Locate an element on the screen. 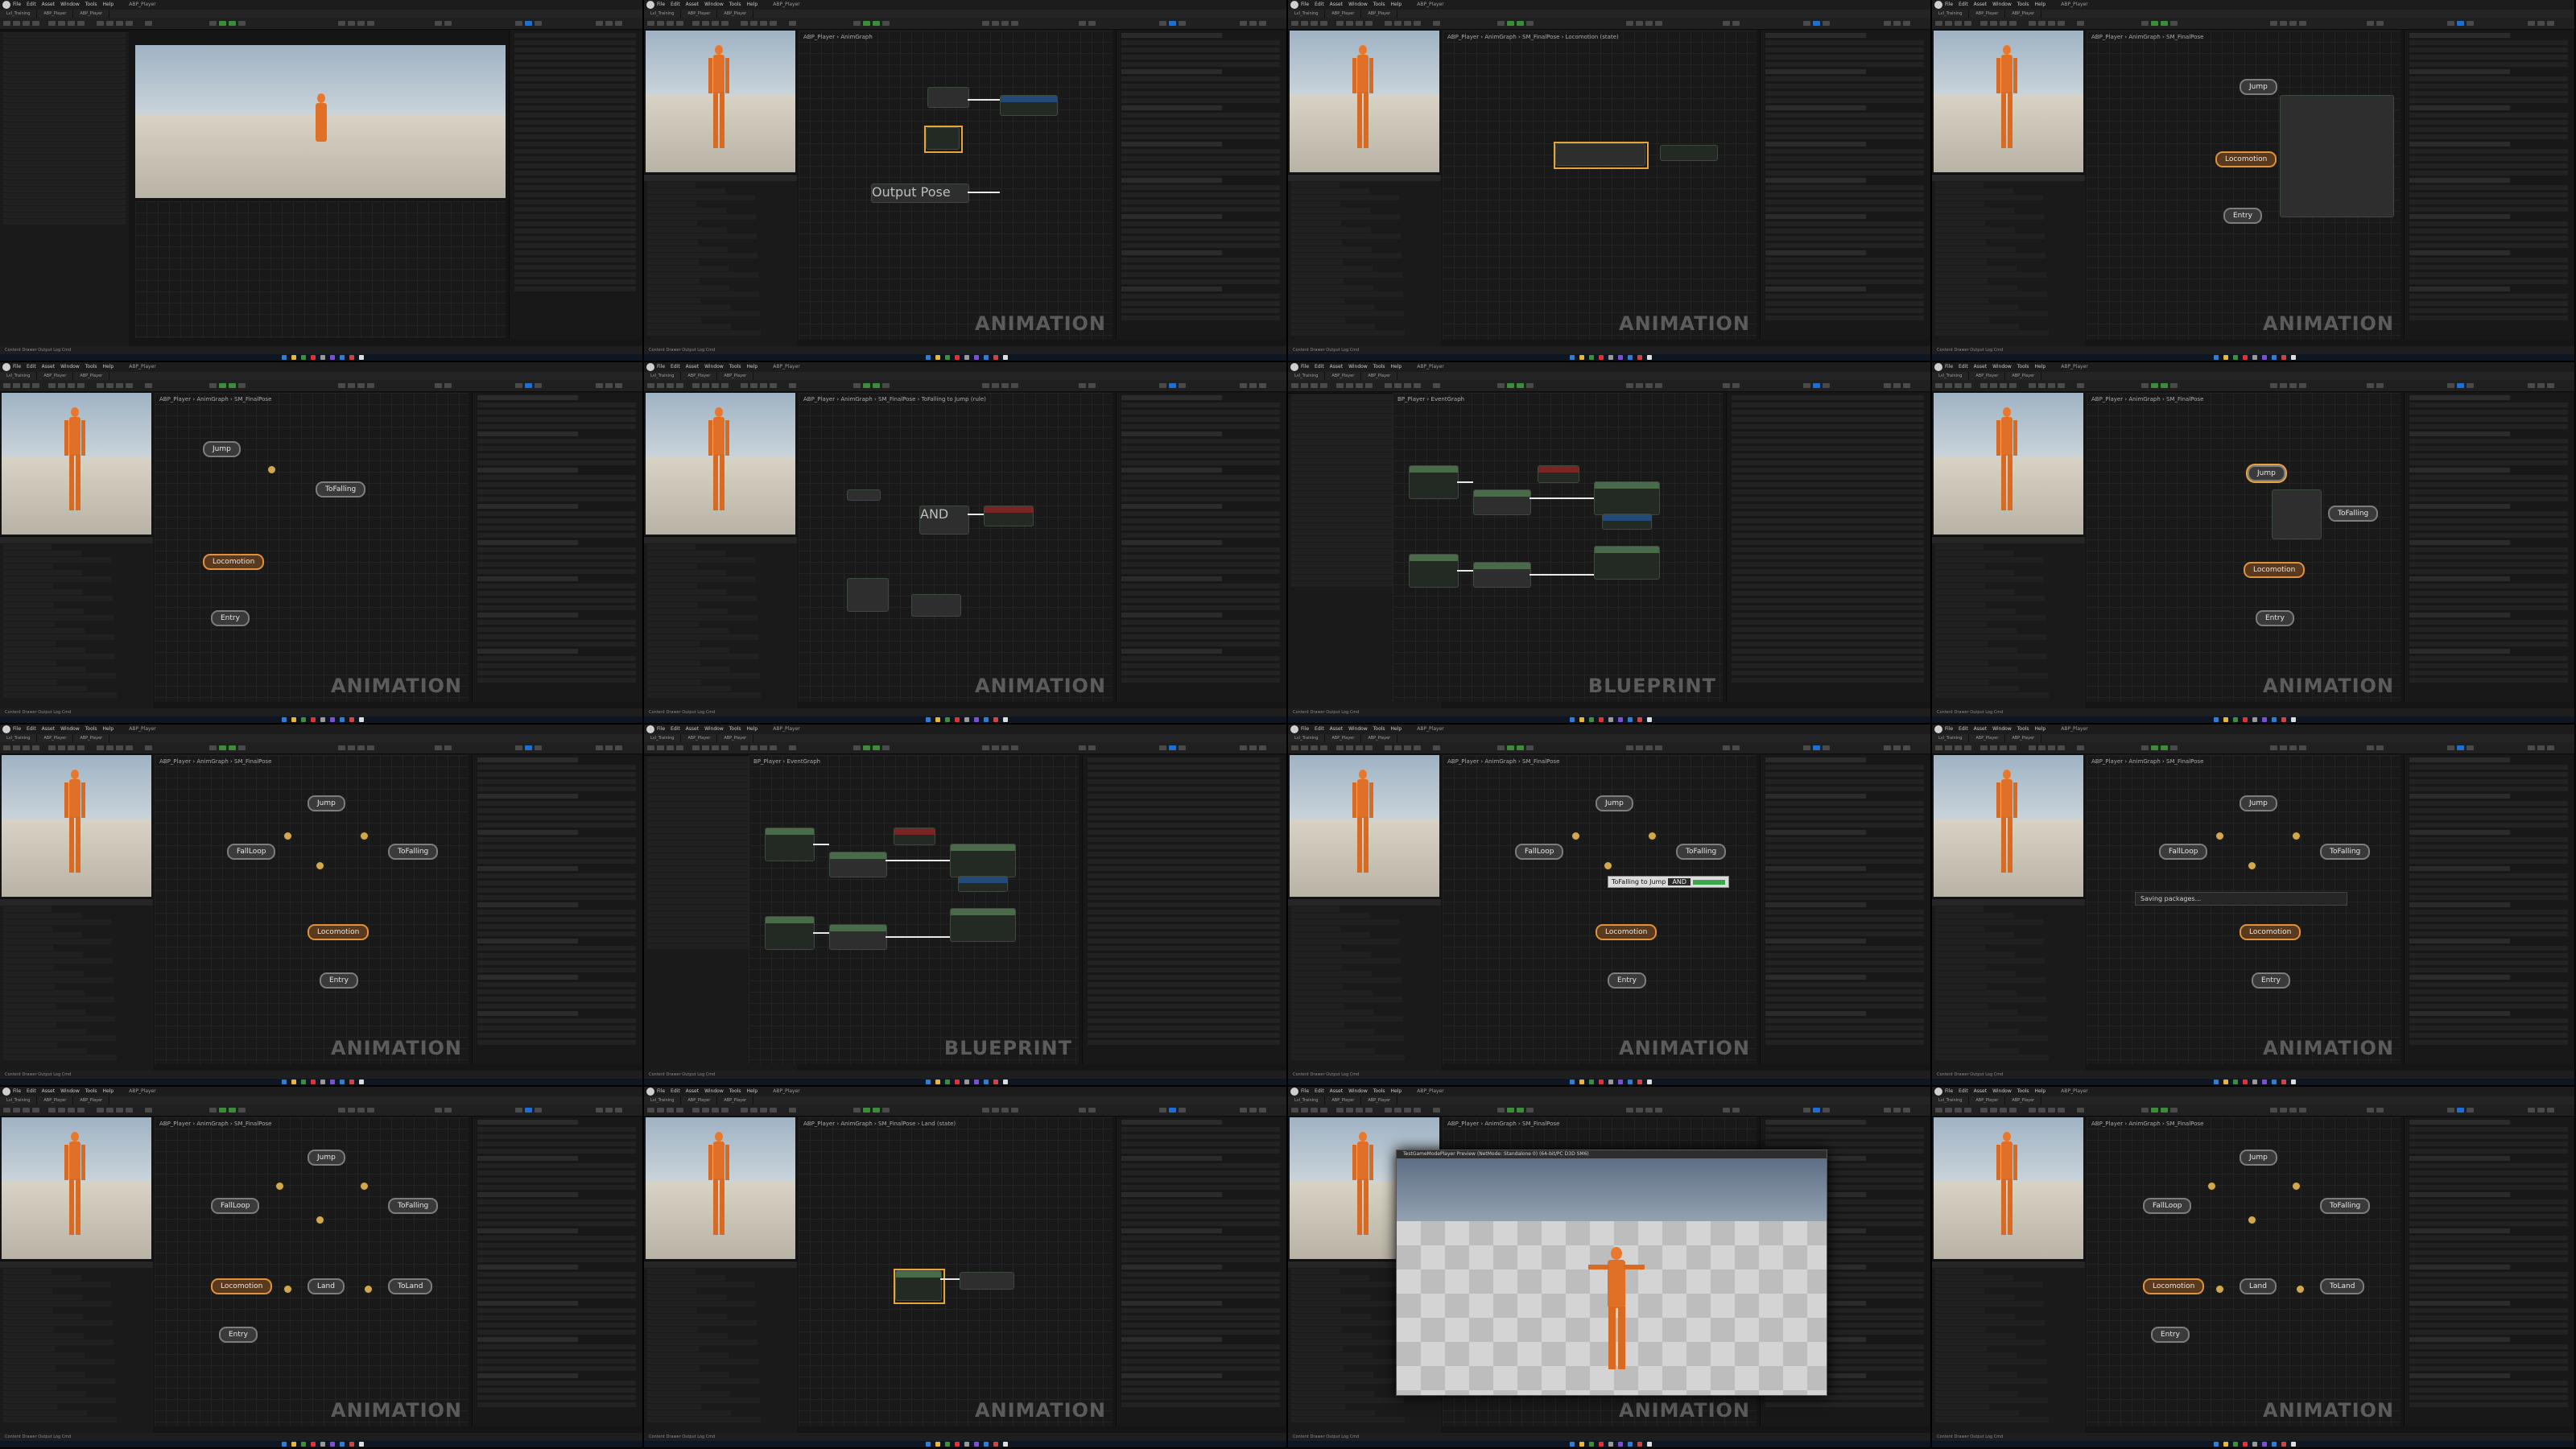 The image size is (2576, 1449). menu-item-window: Window is located at coordinates (70, 366).